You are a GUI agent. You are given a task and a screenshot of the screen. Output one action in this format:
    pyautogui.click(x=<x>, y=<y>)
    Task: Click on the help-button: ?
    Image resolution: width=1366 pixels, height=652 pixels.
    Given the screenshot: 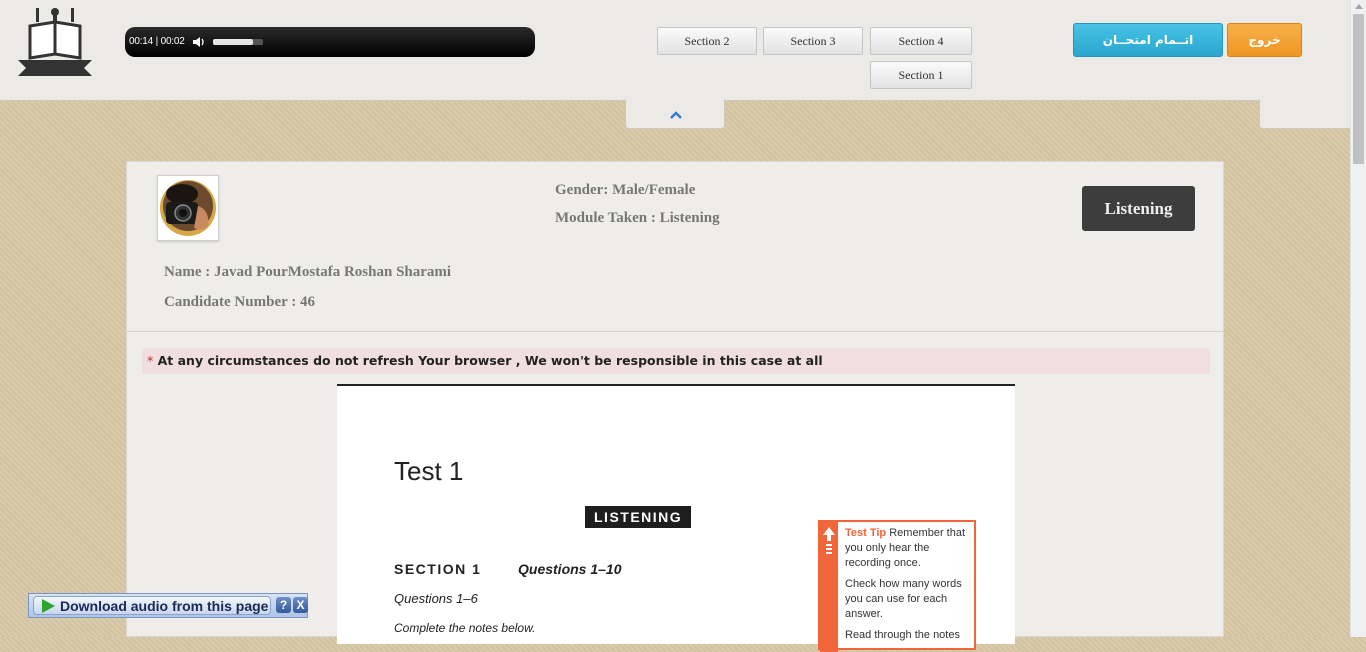 What is the action you would take?
    pyautogui.click(x=283, y=605)
    